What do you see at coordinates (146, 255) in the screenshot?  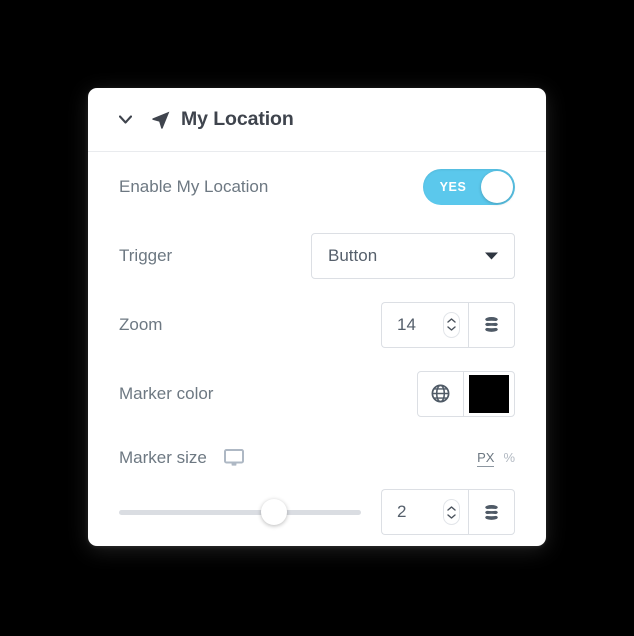 I see `trigger-label: Trigger` at bounding box center [146, 255].